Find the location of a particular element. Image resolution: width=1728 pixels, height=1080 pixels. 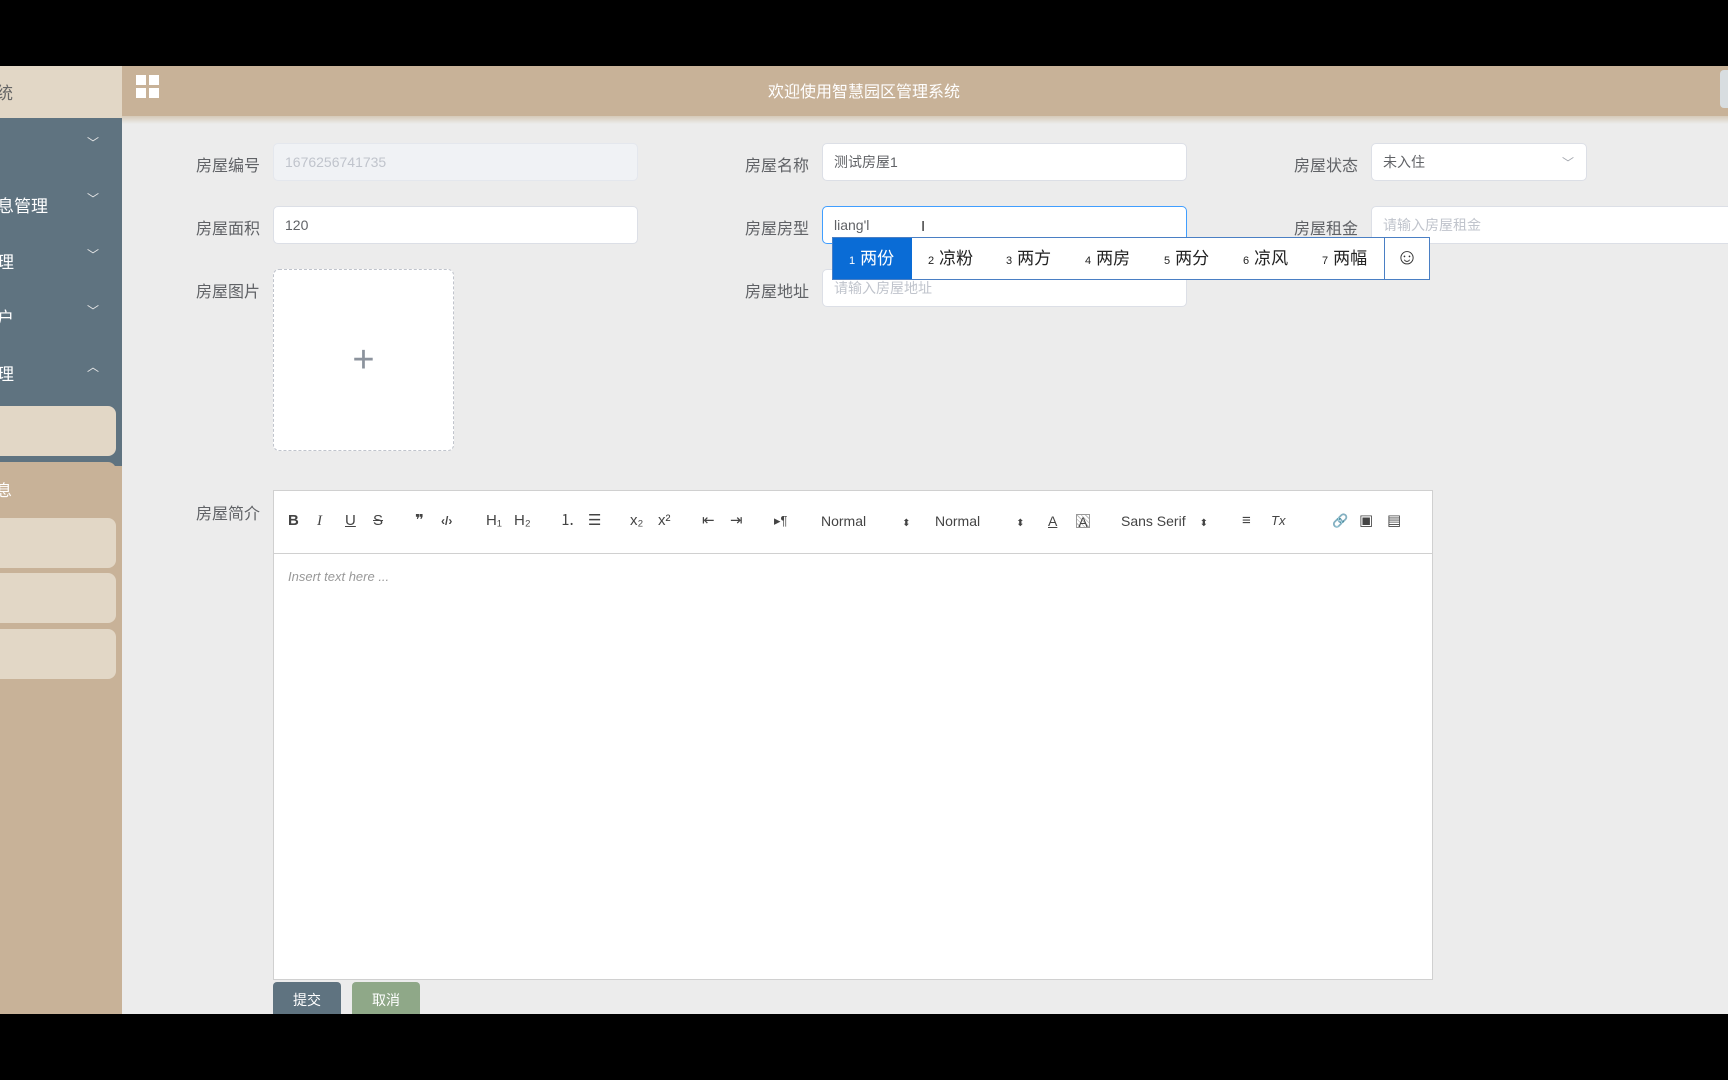

house-type-label: 房屋房型 is located at coordinates (777, 229).